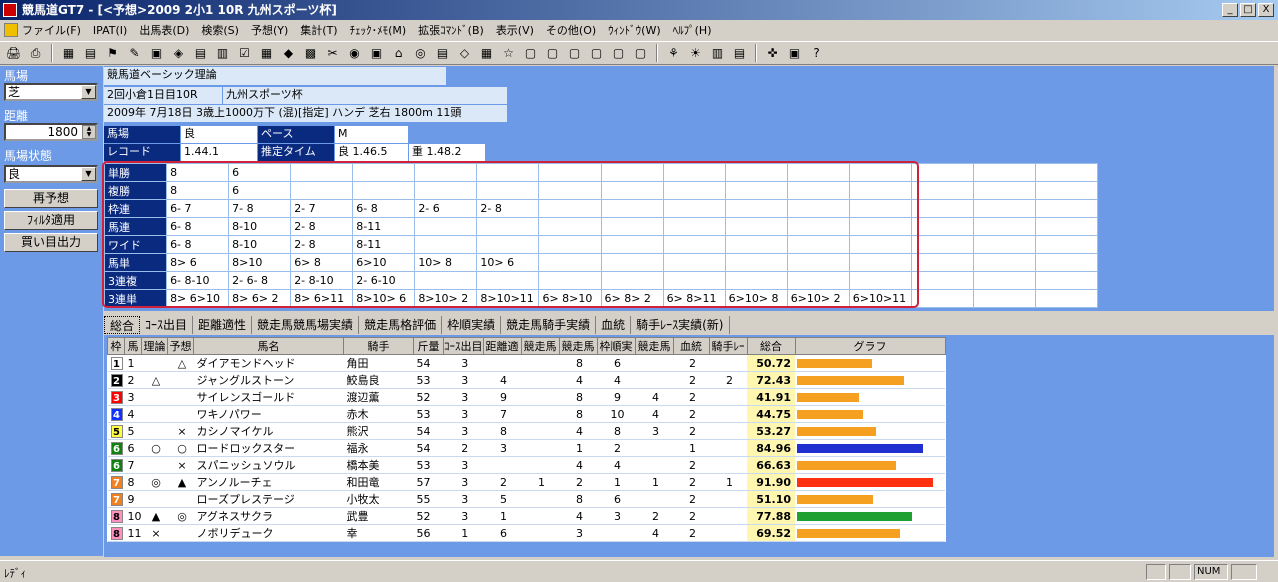 This screenshot has height=582, width=1278. Describe the element at coordinates (88, 174) in the screenshot. I see `chevron-down-icon: ▼` at that location.